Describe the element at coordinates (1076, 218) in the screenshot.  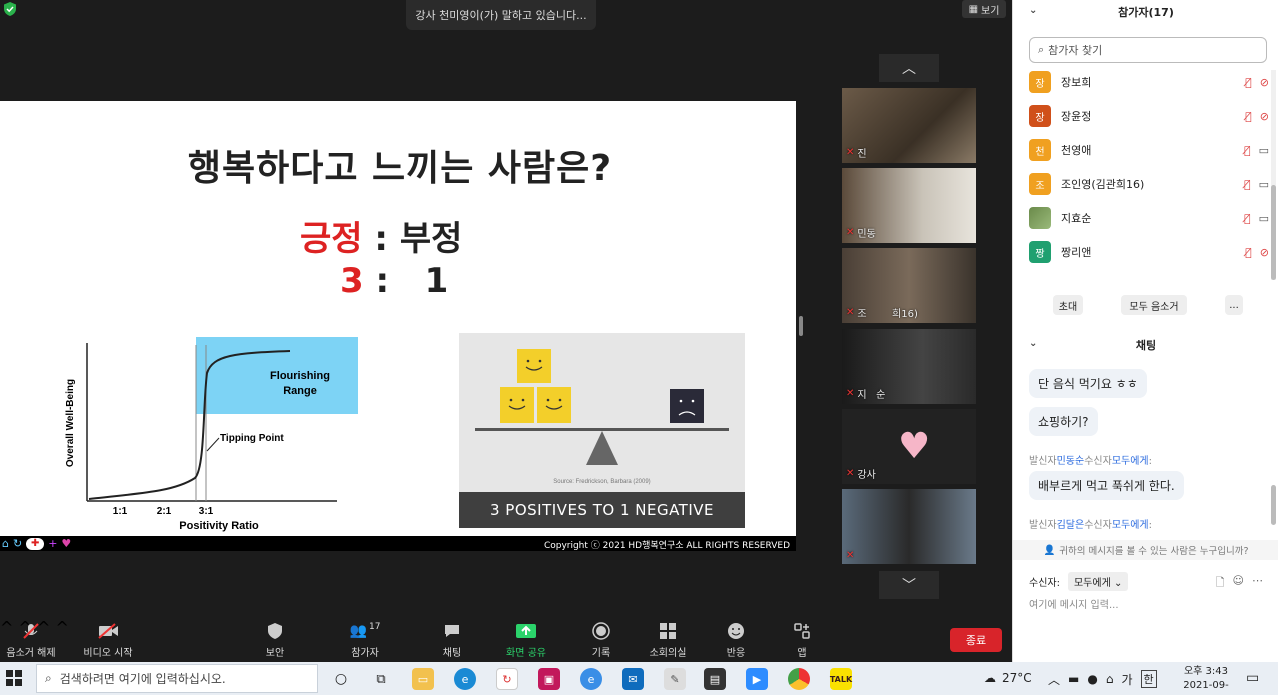
I see `participant-name: 지효순` at that location.